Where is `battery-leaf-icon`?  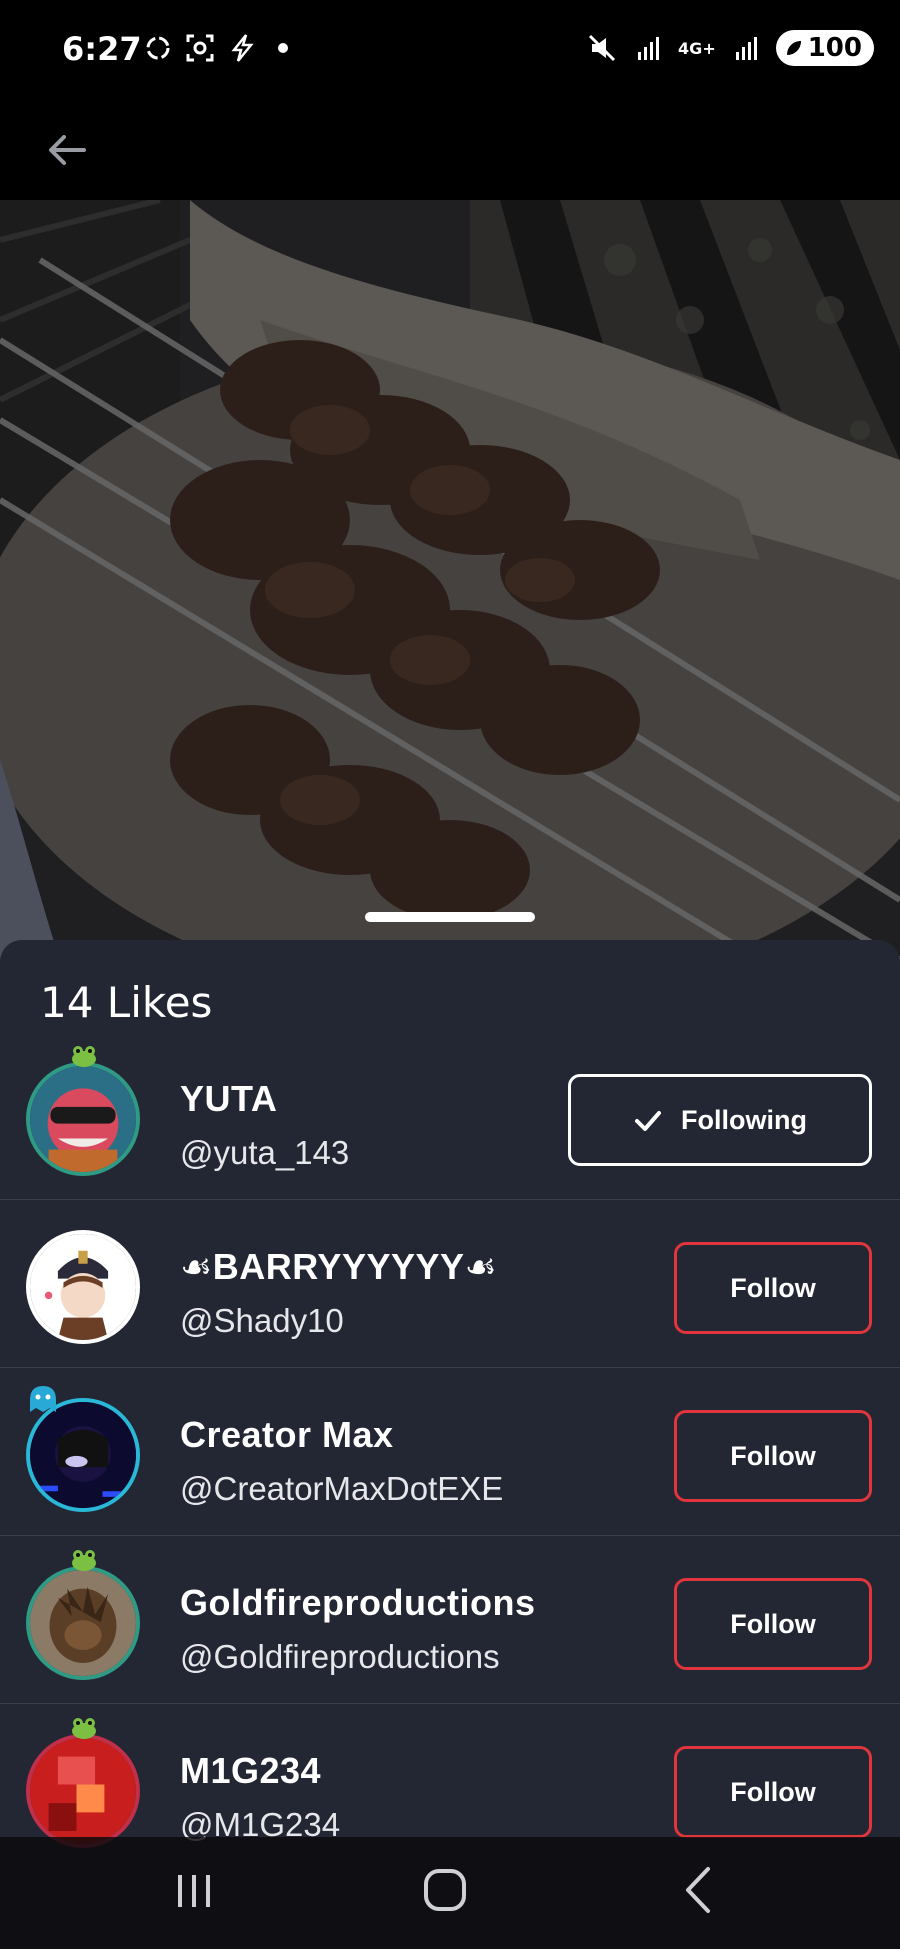 battery-leaf-icon is located at coordinates (793, 48).